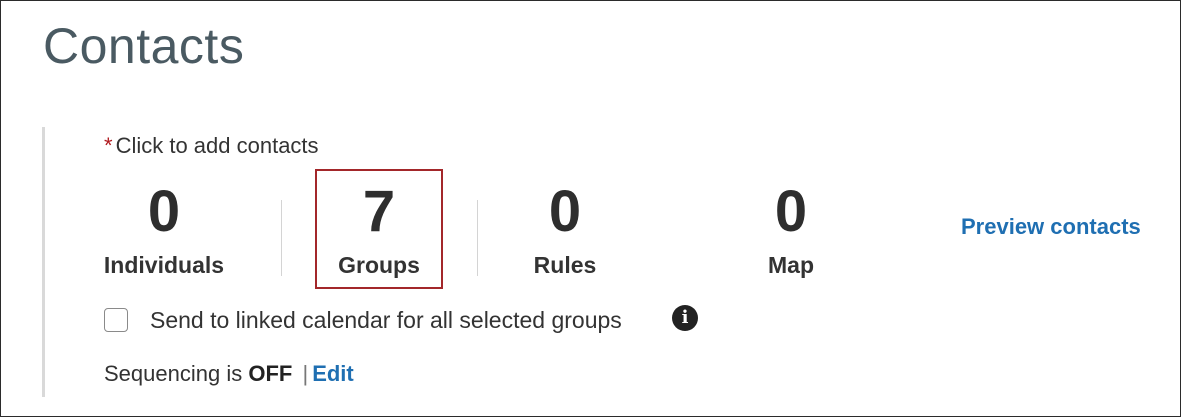 Image resolution: width=1181 pixels, height=417 pixels. What do you see at coordinates (1051, 227) in the screenshot?
I see `preview-contacts-link: Preview contacts` at bounding box center [1051, 227].